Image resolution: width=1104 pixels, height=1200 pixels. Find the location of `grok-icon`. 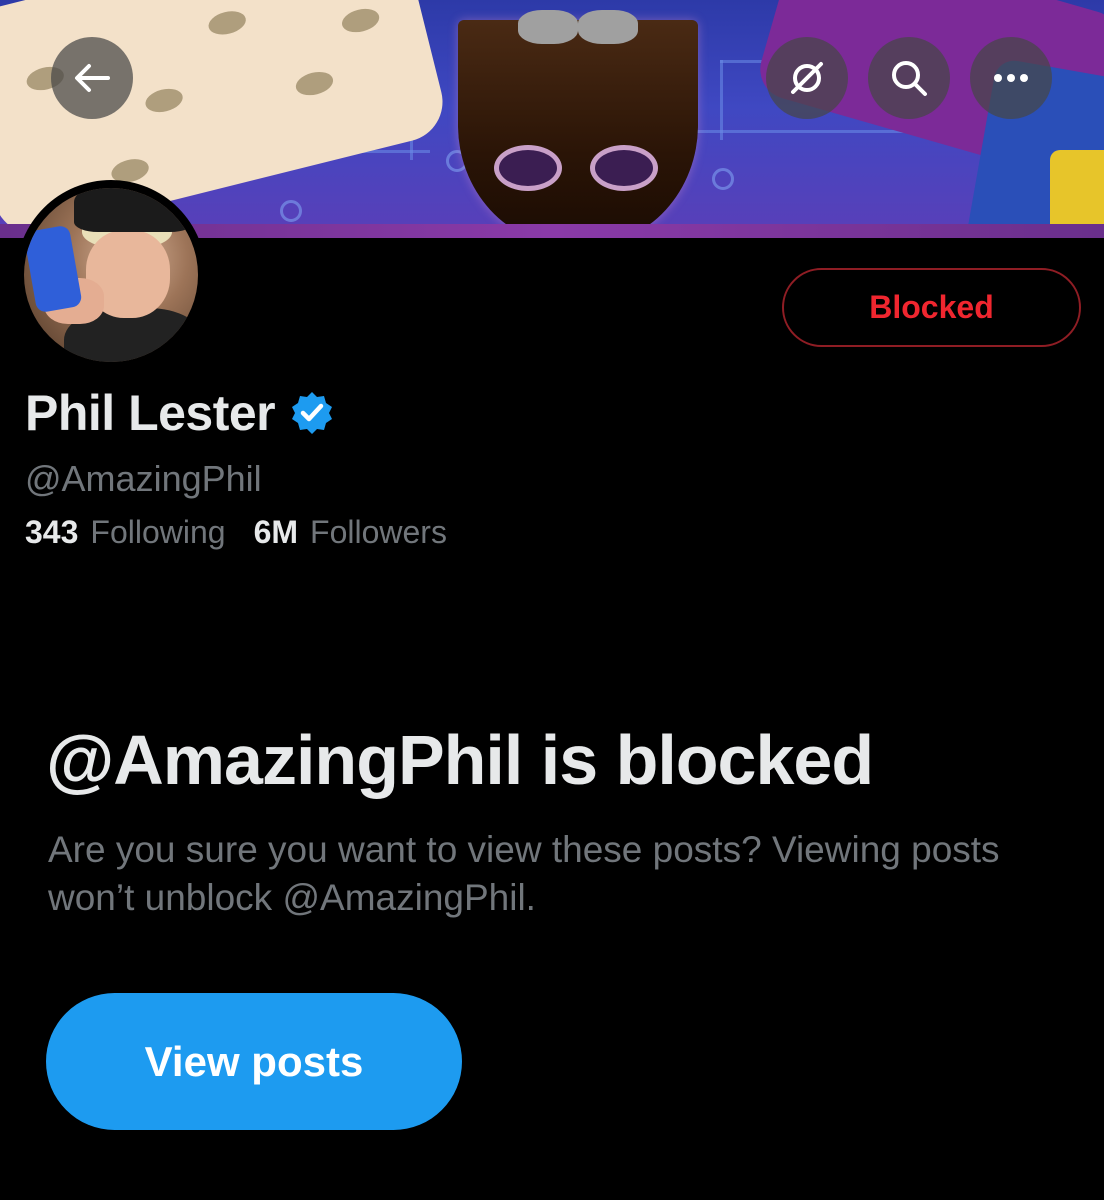

grok-icon is located at coordinates (807, 78).